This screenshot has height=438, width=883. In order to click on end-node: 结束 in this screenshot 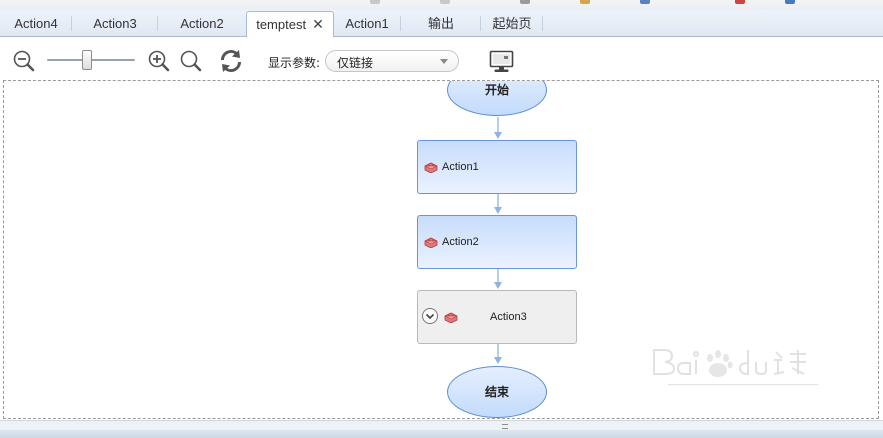, I will do `click(497, 392)`.